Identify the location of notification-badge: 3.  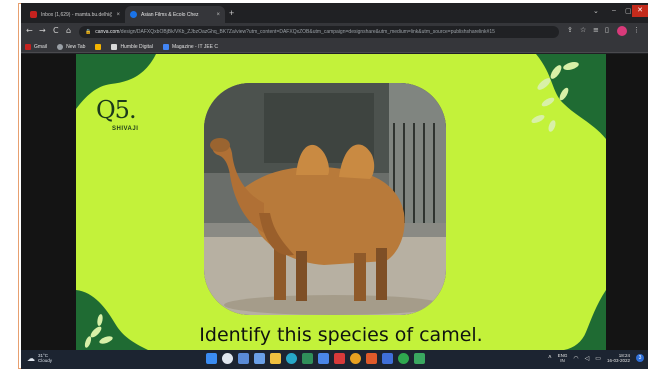
(640, 358).